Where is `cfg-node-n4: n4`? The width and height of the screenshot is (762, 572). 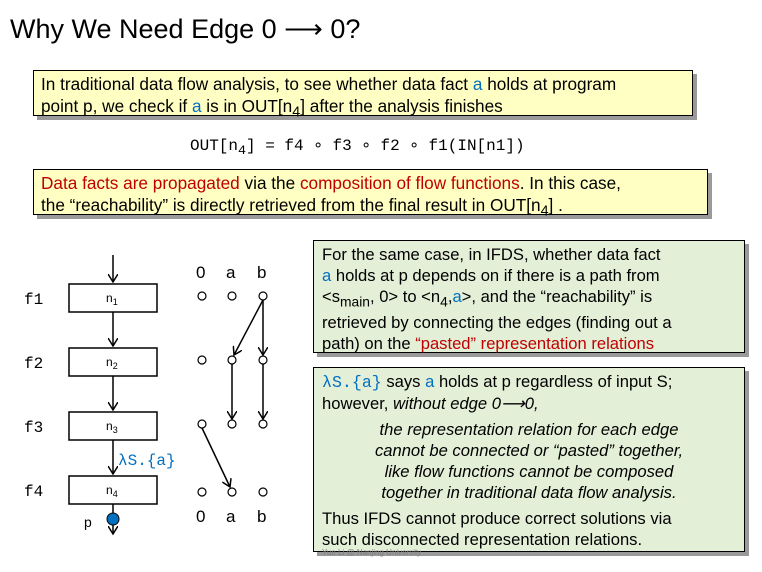 cfg-node-n4: n4 is located at coordinates (113, 490).